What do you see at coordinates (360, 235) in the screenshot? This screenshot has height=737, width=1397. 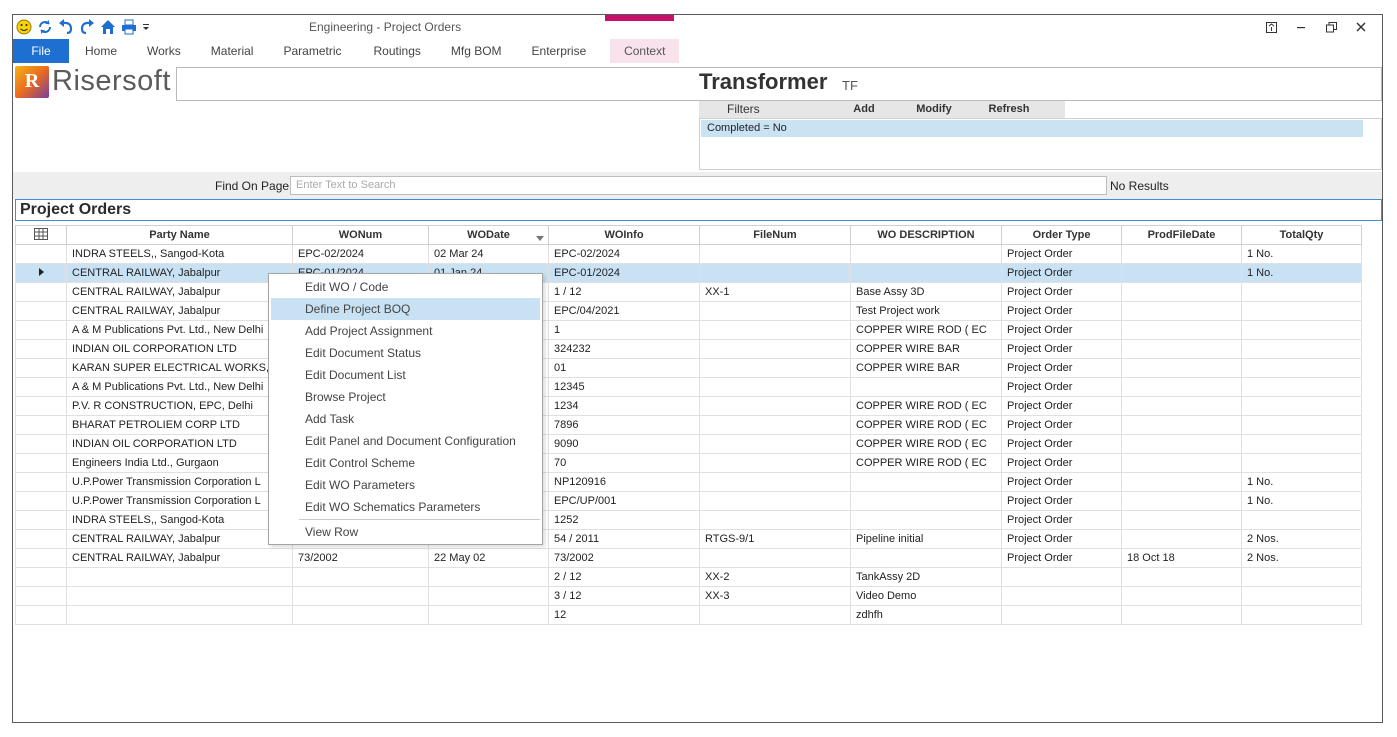 I see `column-header: WONum` at bounding box center [360, 235].